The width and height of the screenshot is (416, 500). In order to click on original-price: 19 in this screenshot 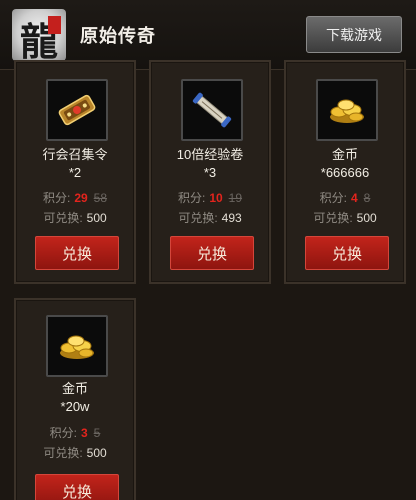, I will do `click(235, 198)`.